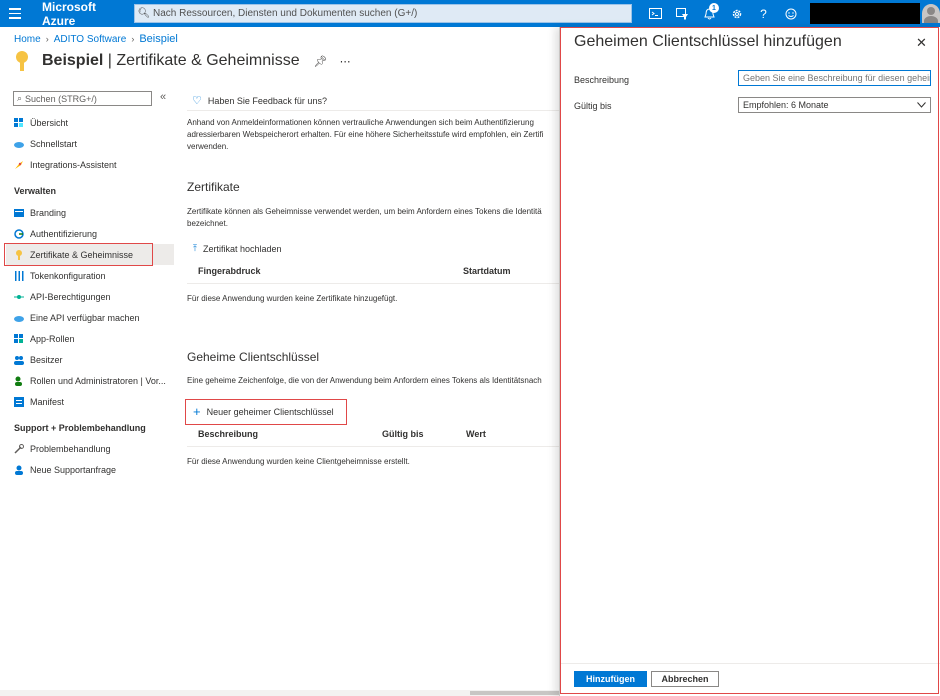 Image resolution: width=940 pixels, height=696 pixels. What do you see at coordinates (19, 381) in the screenshot?
I see `roles-admins-icon` at bounding box center [19, 381].